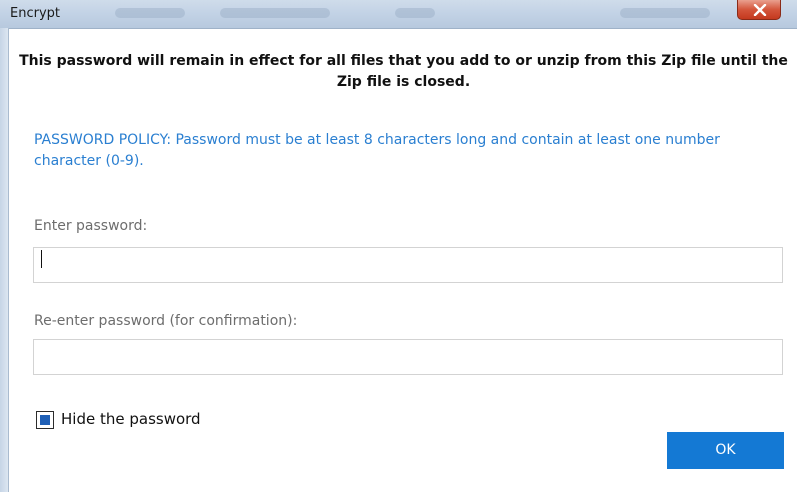 Image resolution: width=797 pixels, height=492 pixels. I want to click on text-caret, so click(41, 259).